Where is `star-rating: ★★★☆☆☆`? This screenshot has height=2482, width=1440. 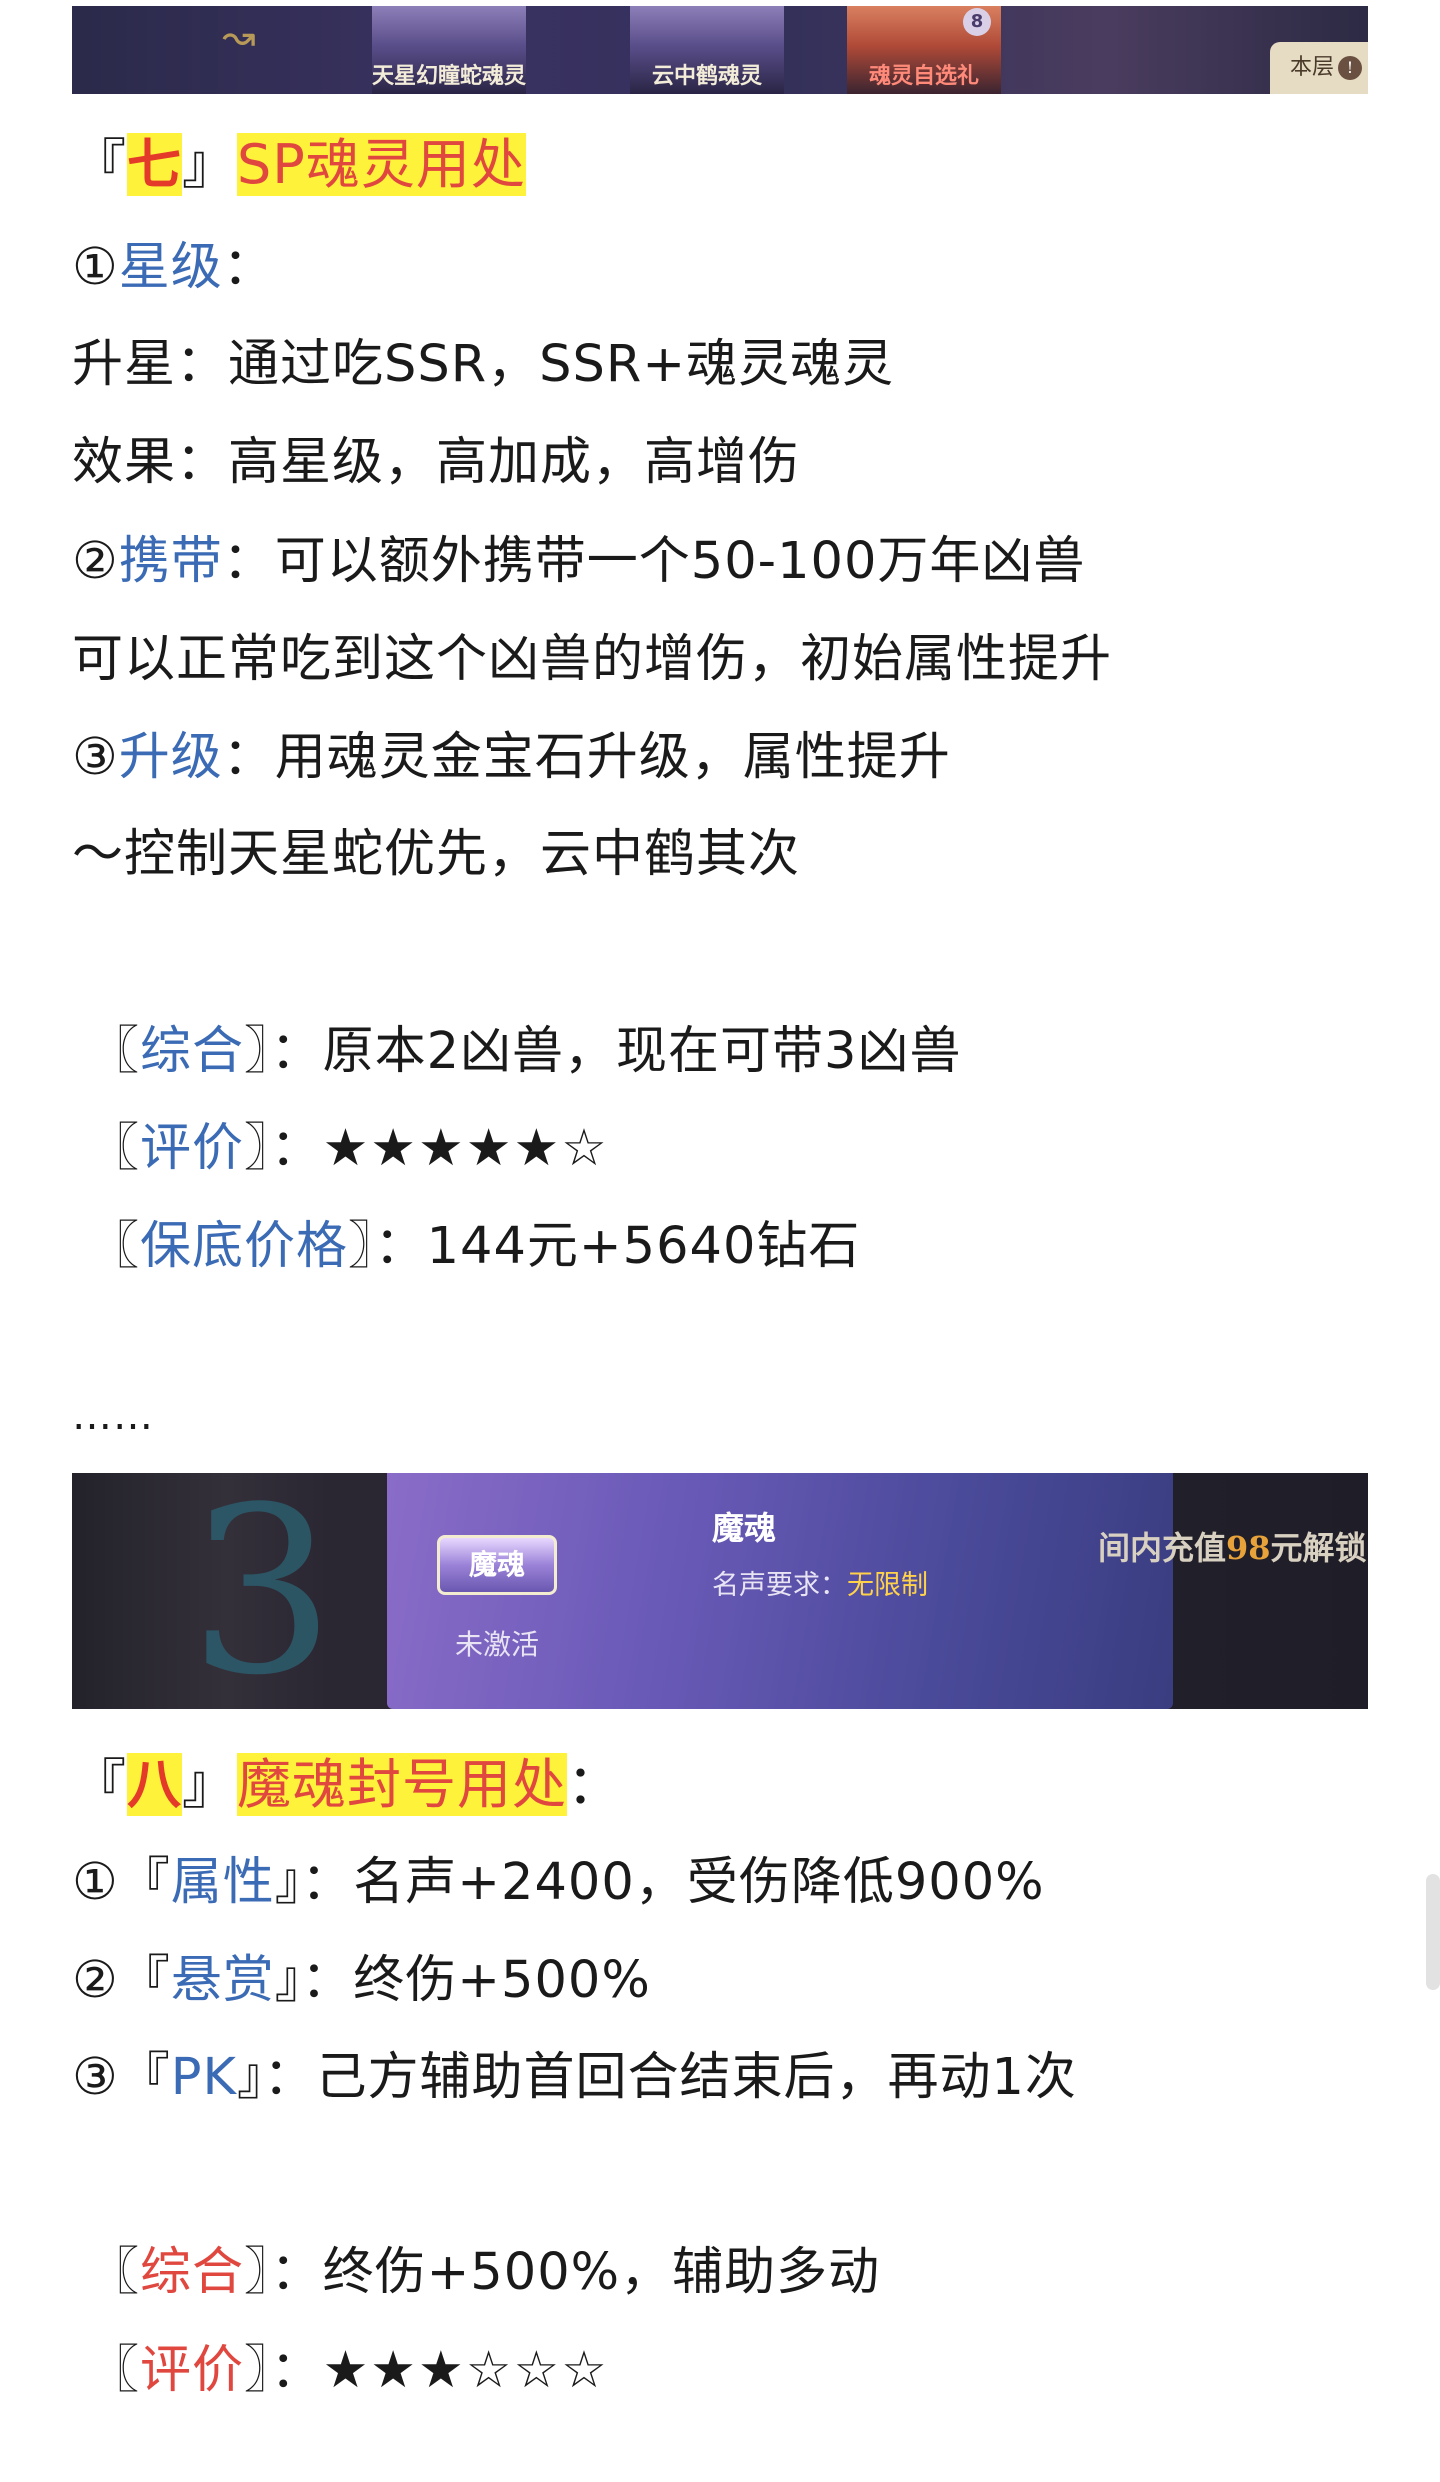
star-rating: ★★★☆☆☆ is located at coordinates (465, 2370).